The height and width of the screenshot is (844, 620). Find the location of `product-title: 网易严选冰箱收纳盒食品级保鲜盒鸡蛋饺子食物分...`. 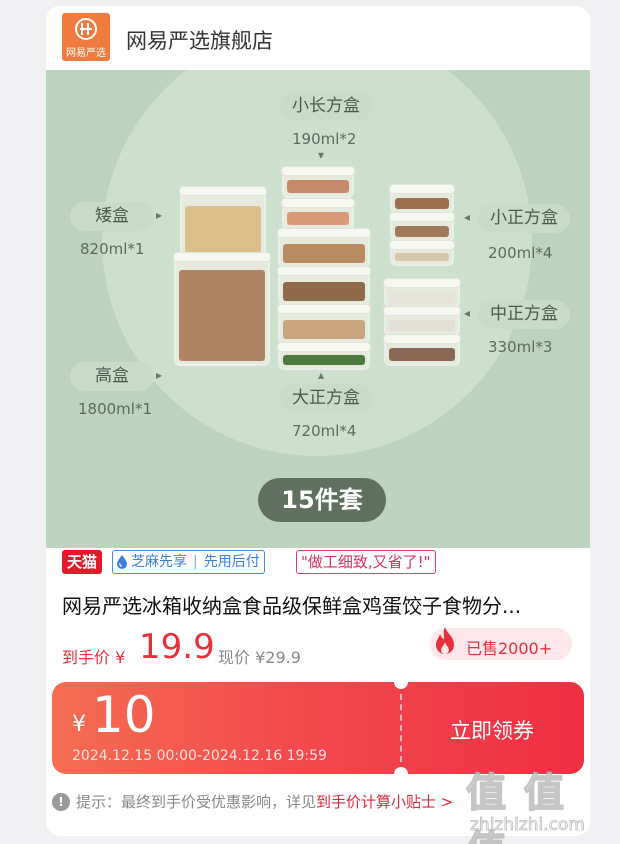

product-title: 网易严选冰箱收纳盒食品级保鲜盒鸡蛋饺子食物分... is located at coordinates (322, 604).